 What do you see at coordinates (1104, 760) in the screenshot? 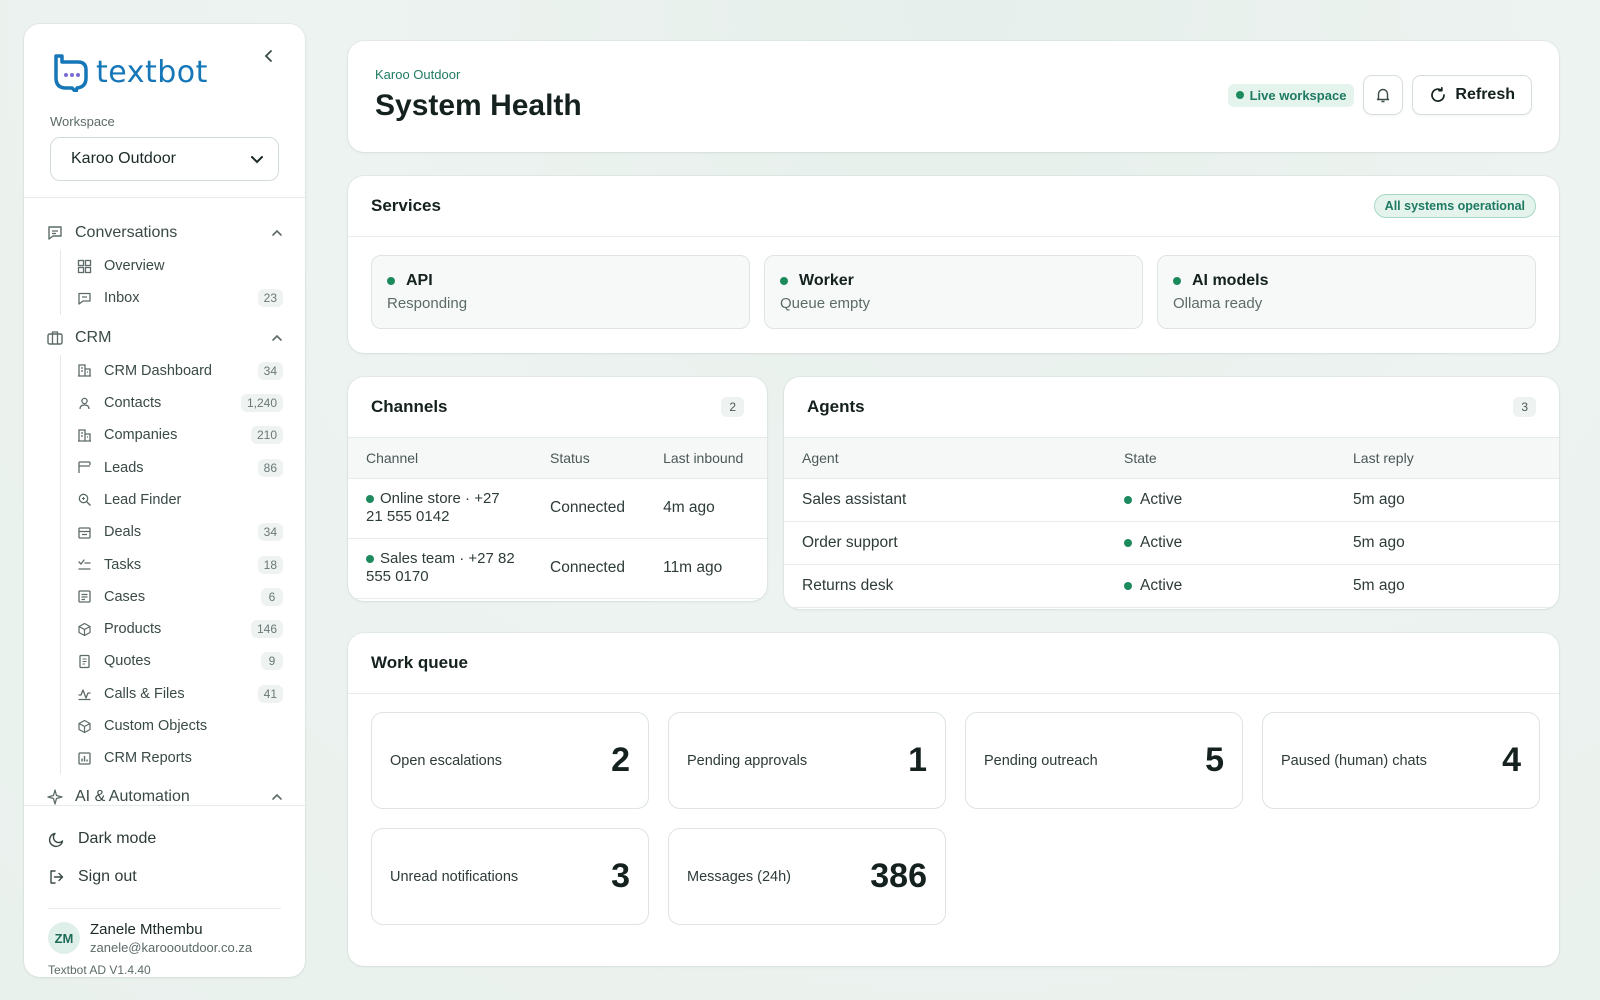
I see `queue-tile-pending-outreach: Pending outreach 5` at bounding box center [1104, 760].